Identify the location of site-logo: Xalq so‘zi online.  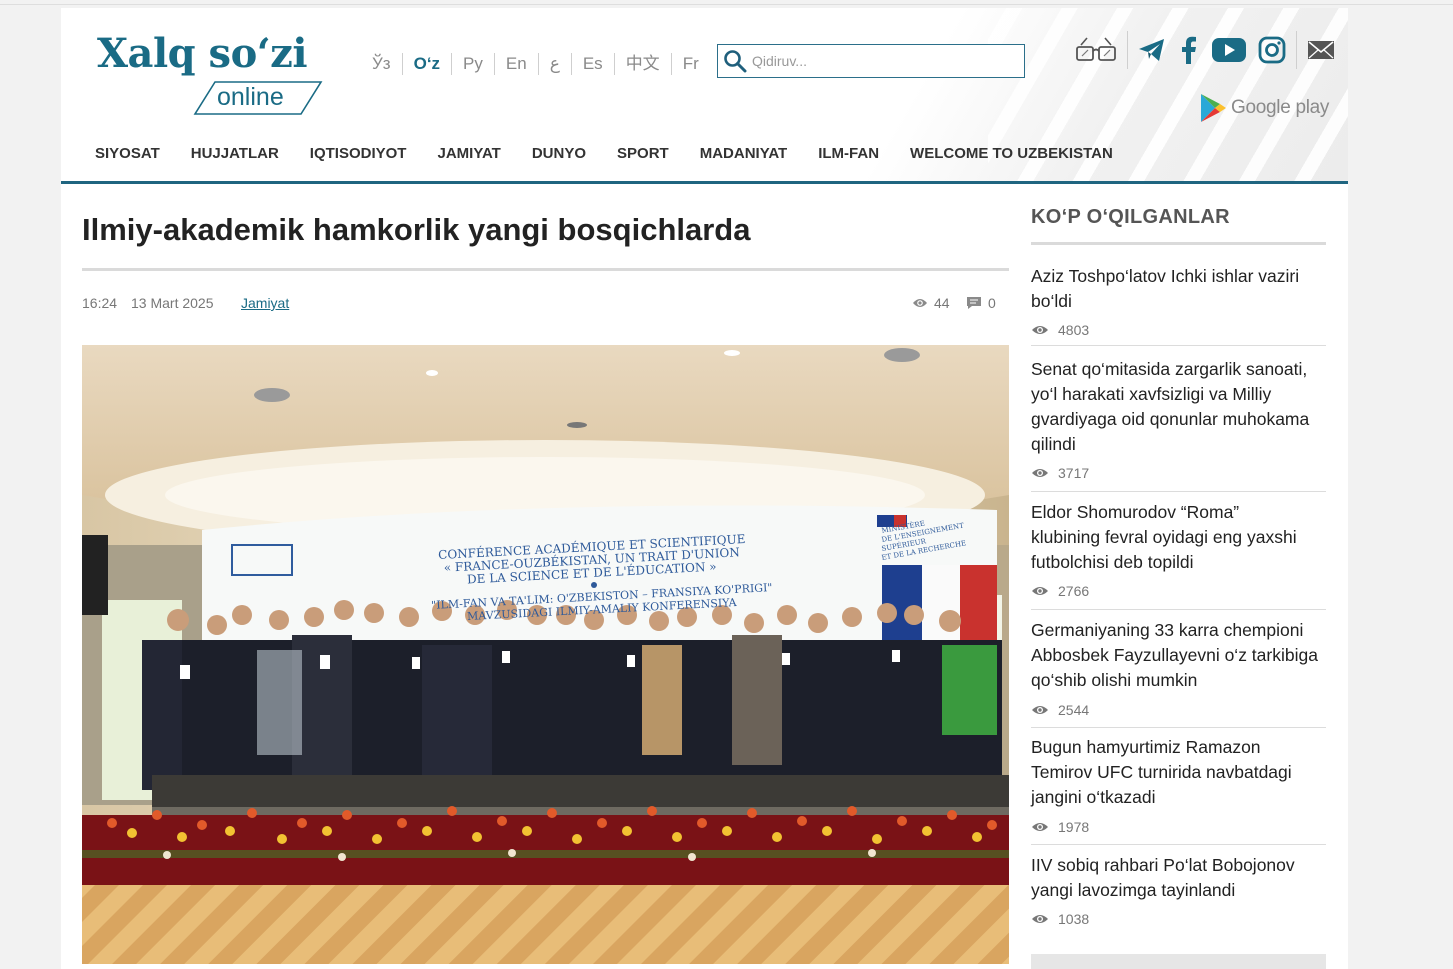
(212, 75).